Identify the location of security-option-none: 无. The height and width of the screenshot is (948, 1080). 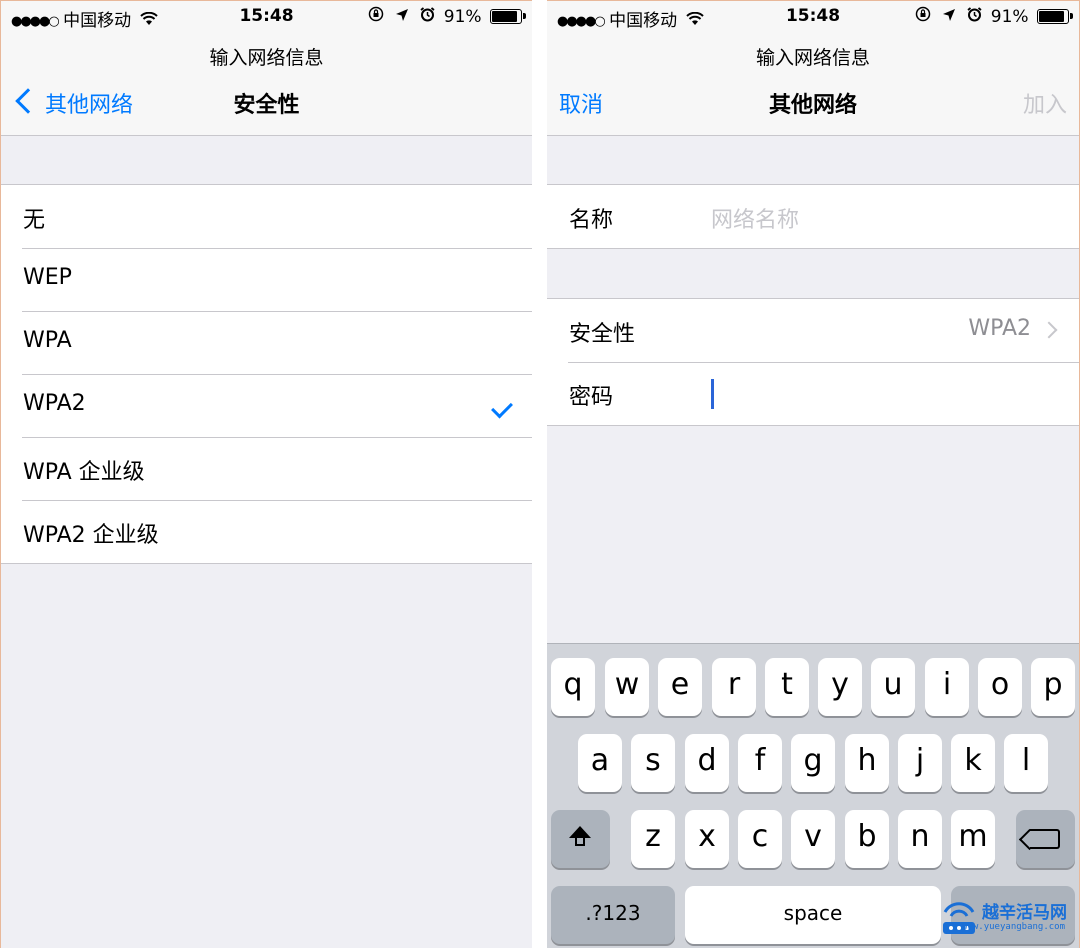
(266, 216).